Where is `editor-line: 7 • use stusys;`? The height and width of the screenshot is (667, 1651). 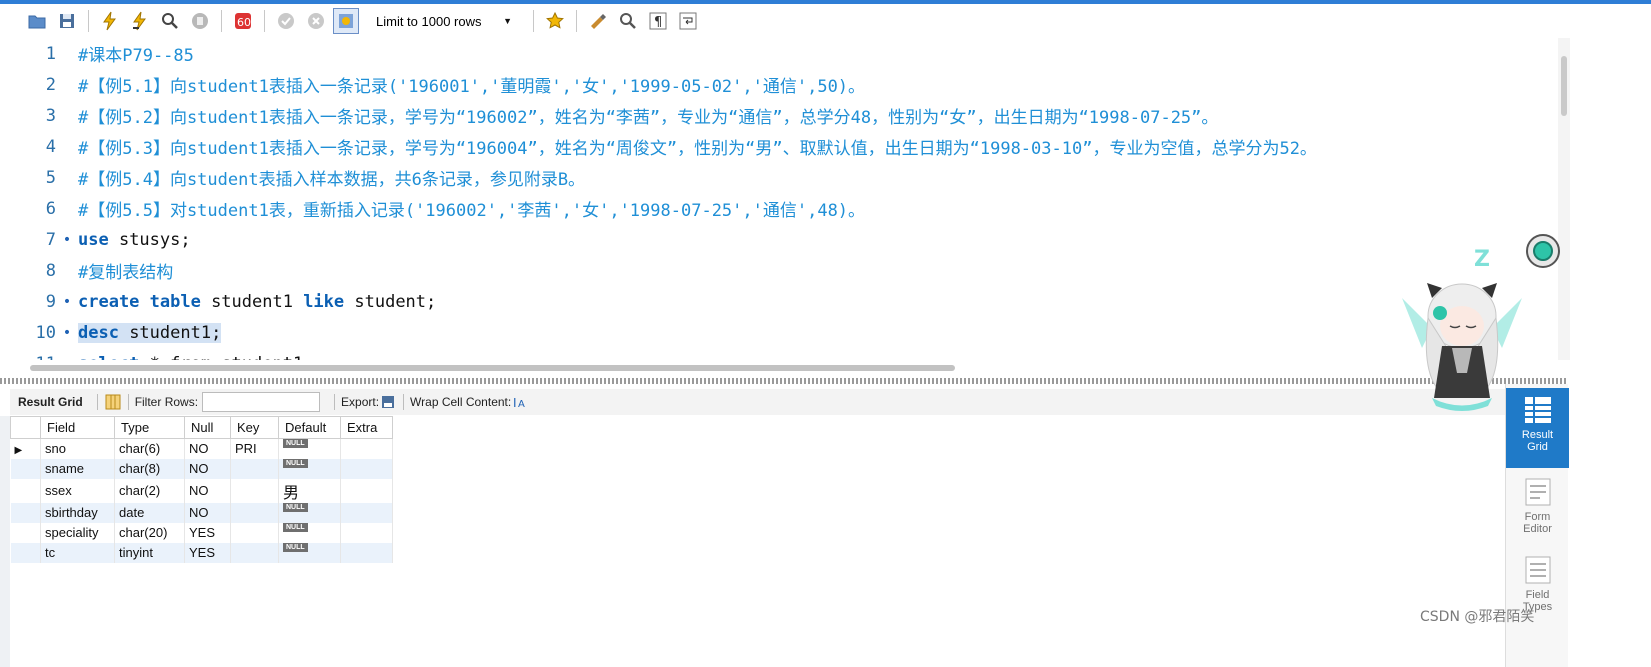 editor-line: 7 • use stusys; is located at coordinates (782, 239).